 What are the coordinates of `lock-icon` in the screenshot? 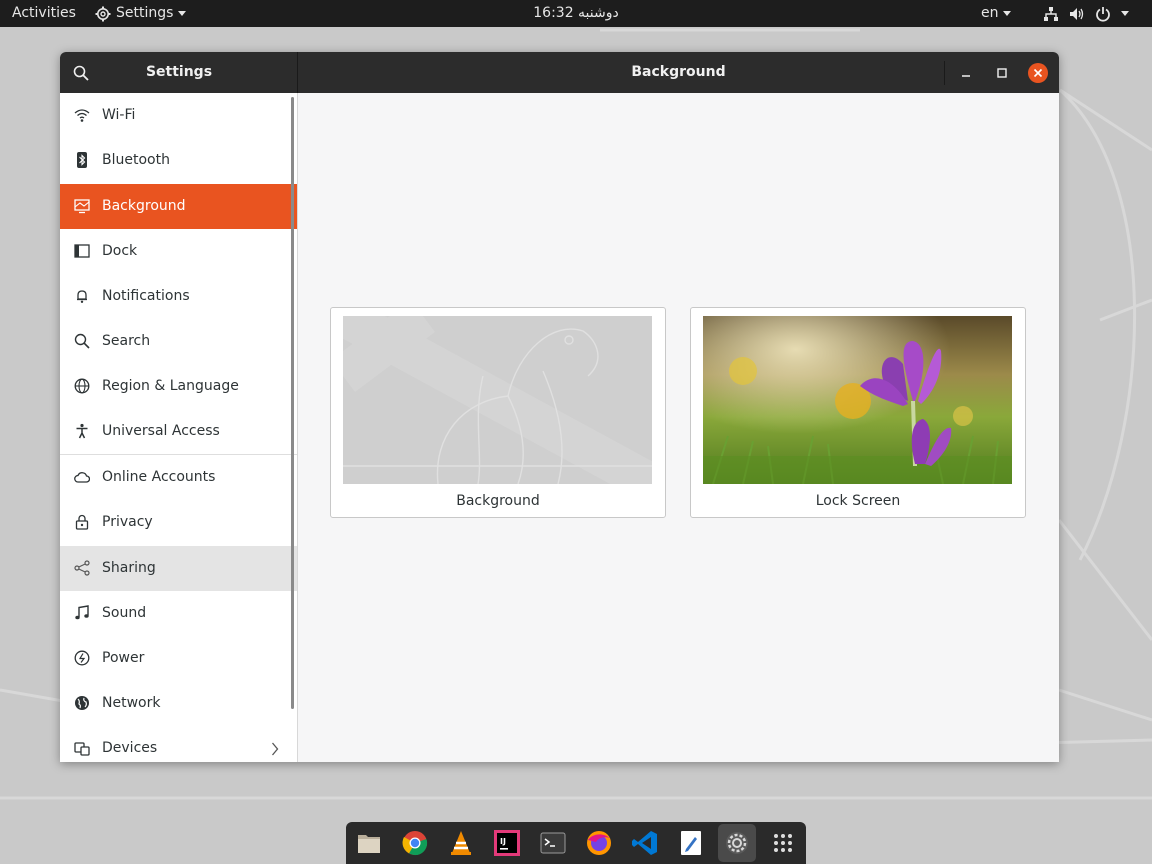 It's located at (82, 522).